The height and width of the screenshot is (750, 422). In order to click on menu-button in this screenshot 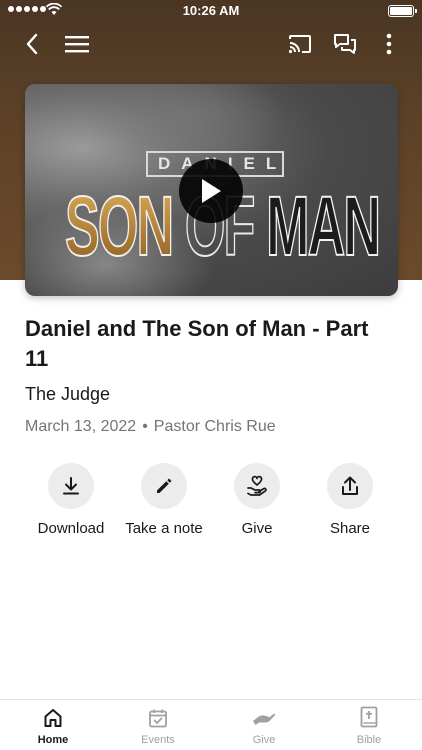, I will do `click(77, 44)`.